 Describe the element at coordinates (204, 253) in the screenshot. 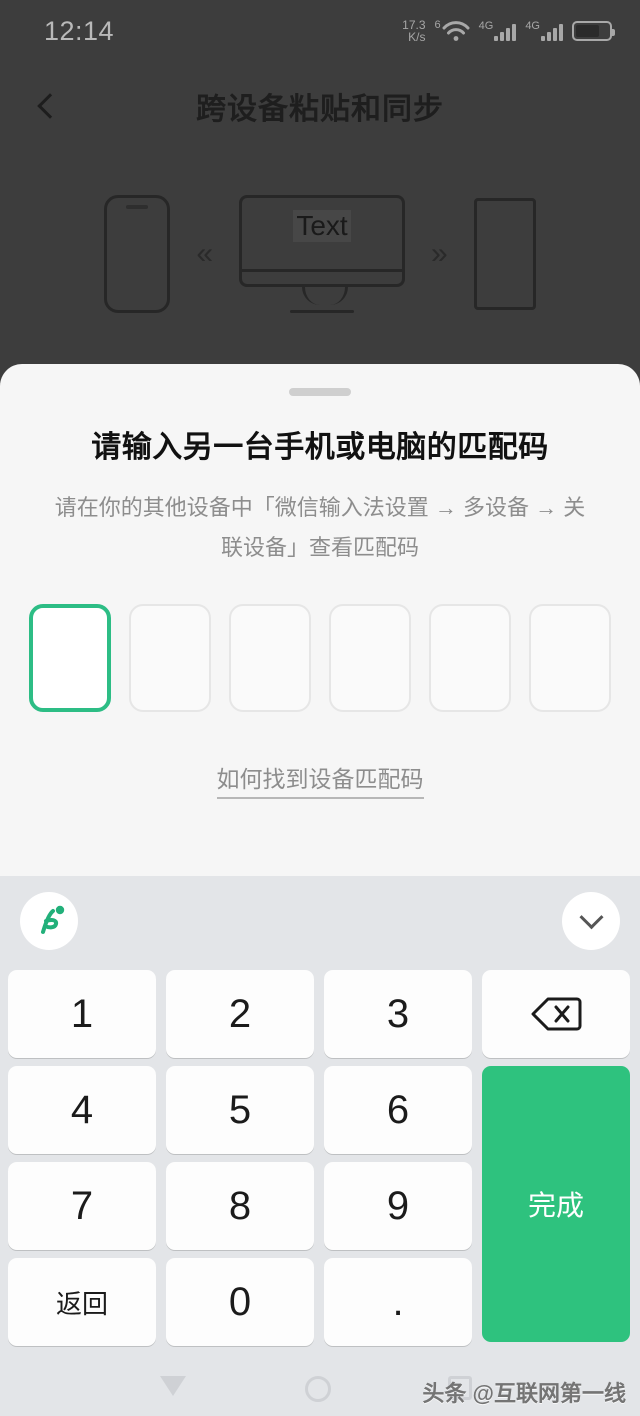

I see `arrow-left-icon: «` at that location.